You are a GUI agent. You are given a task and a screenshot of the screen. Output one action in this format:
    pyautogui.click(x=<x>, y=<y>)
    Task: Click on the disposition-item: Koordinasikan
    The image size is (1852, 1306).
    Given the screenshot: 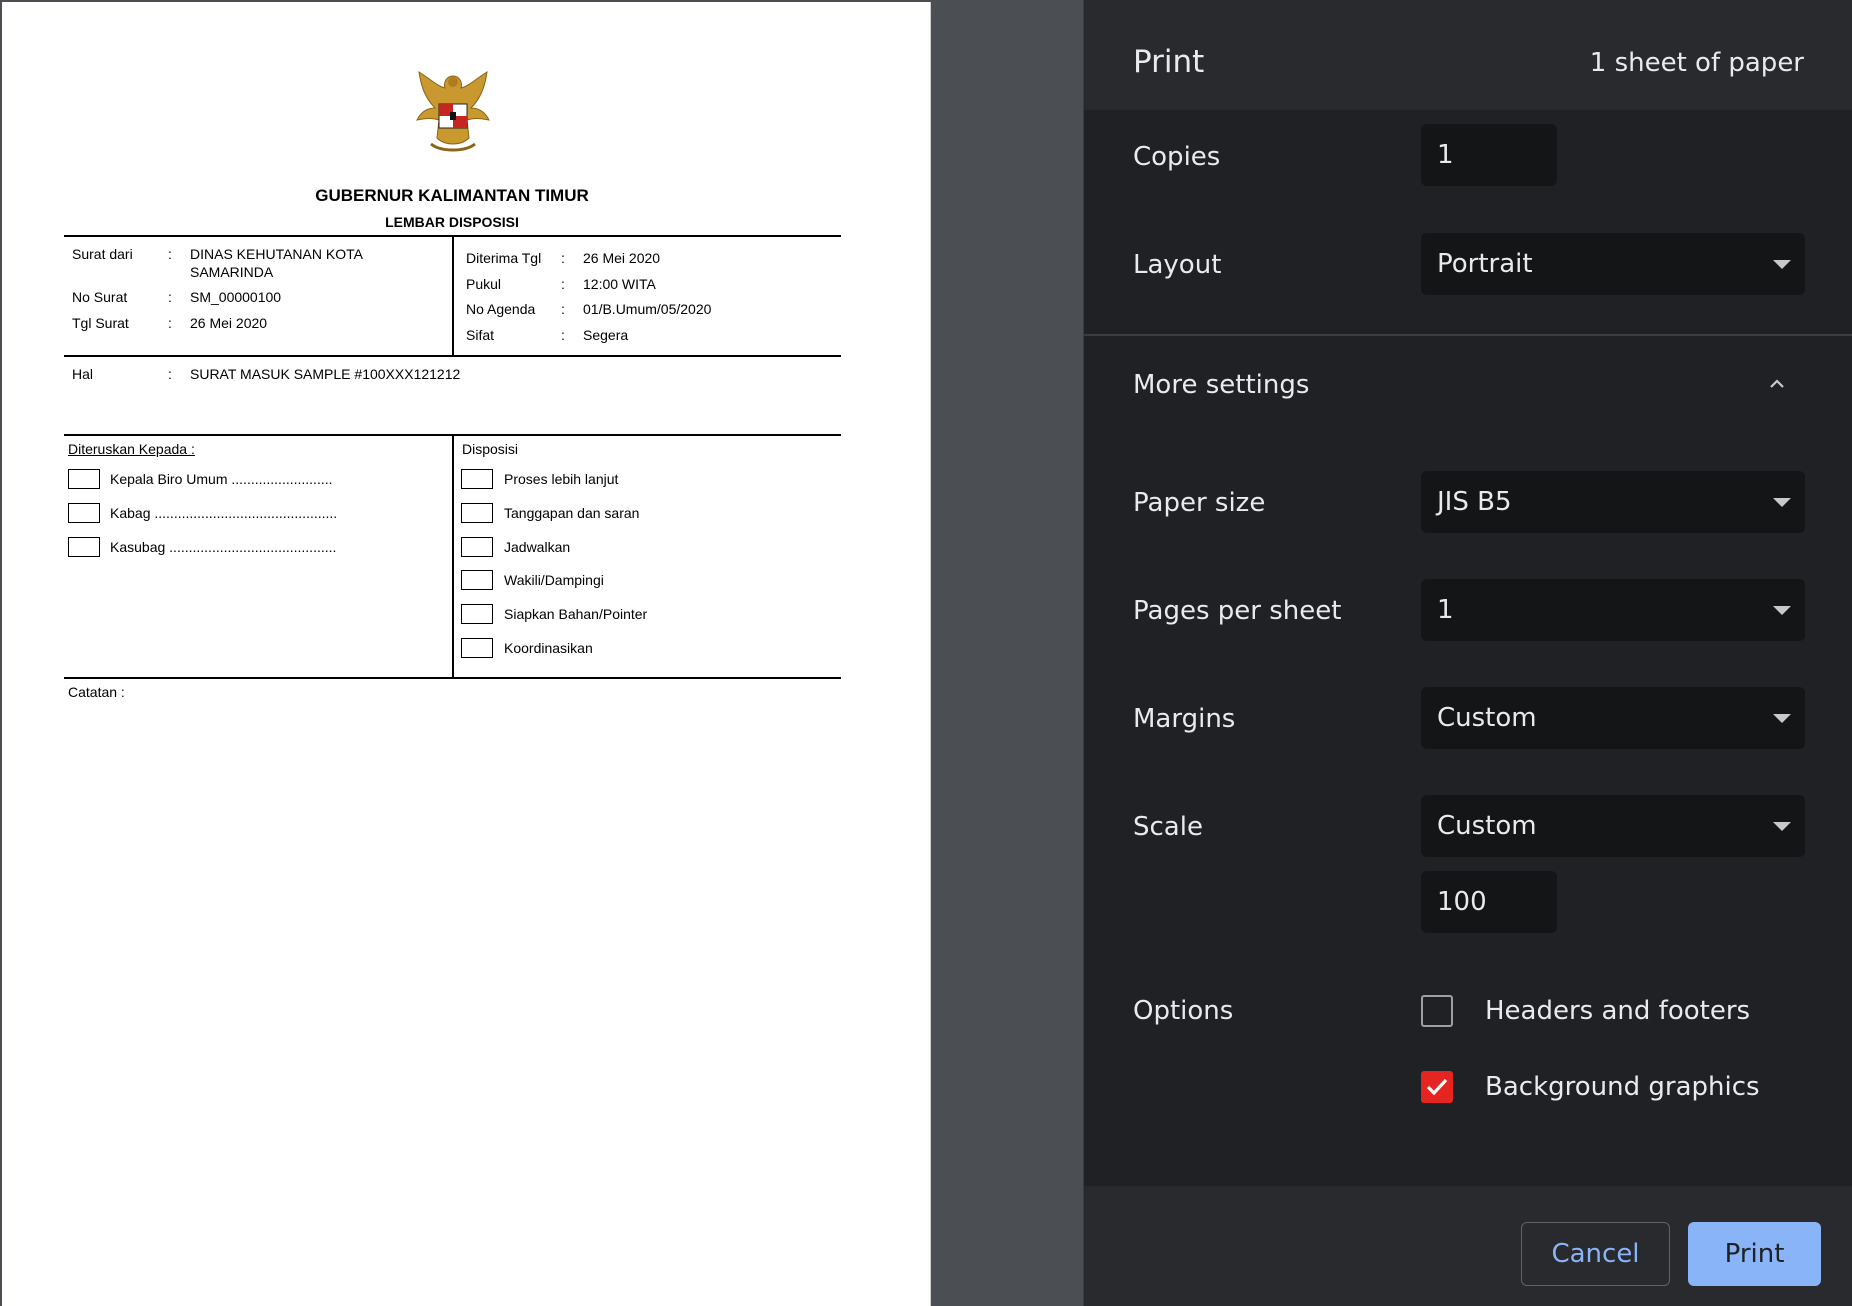 What is the action you would take?
    pyautogui.click(x=548, y=648)
    